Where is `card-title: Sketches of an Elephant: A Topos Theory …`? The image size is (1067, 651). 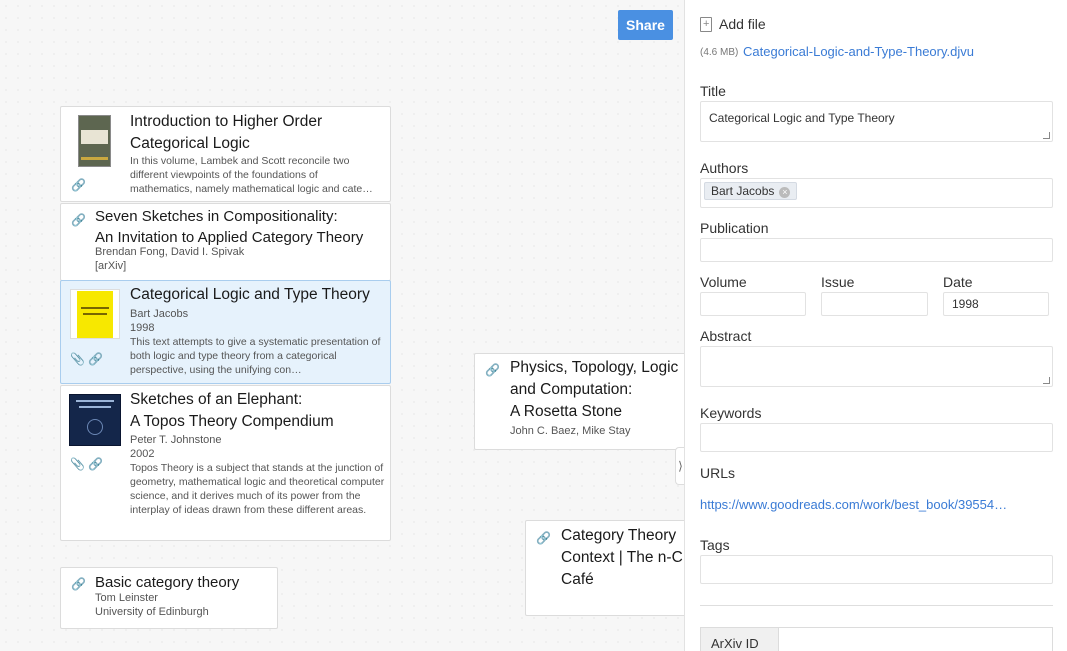 card-title: Sketches of an Elephant: A Topos Theory … is located at coordinates (232, 410).